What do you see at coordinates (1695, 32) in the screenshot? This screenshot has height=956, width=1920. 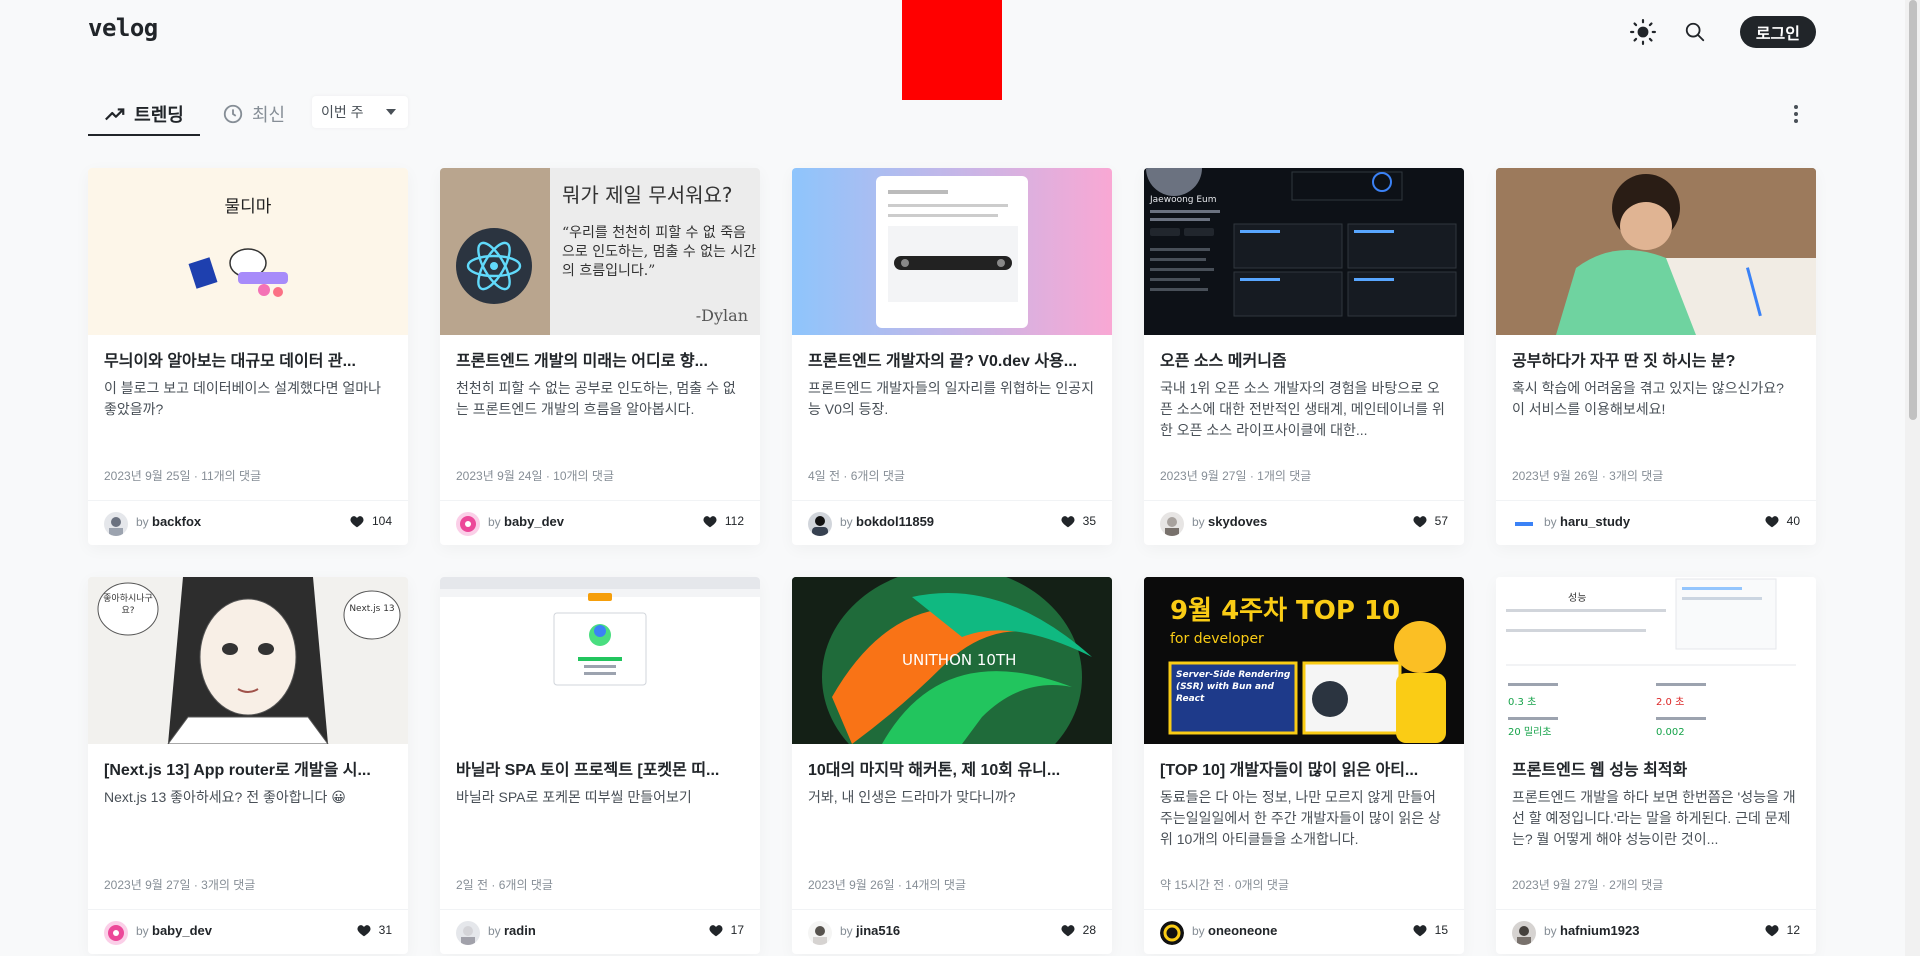 I see `search-icon` at bounding box center [1695, 32].